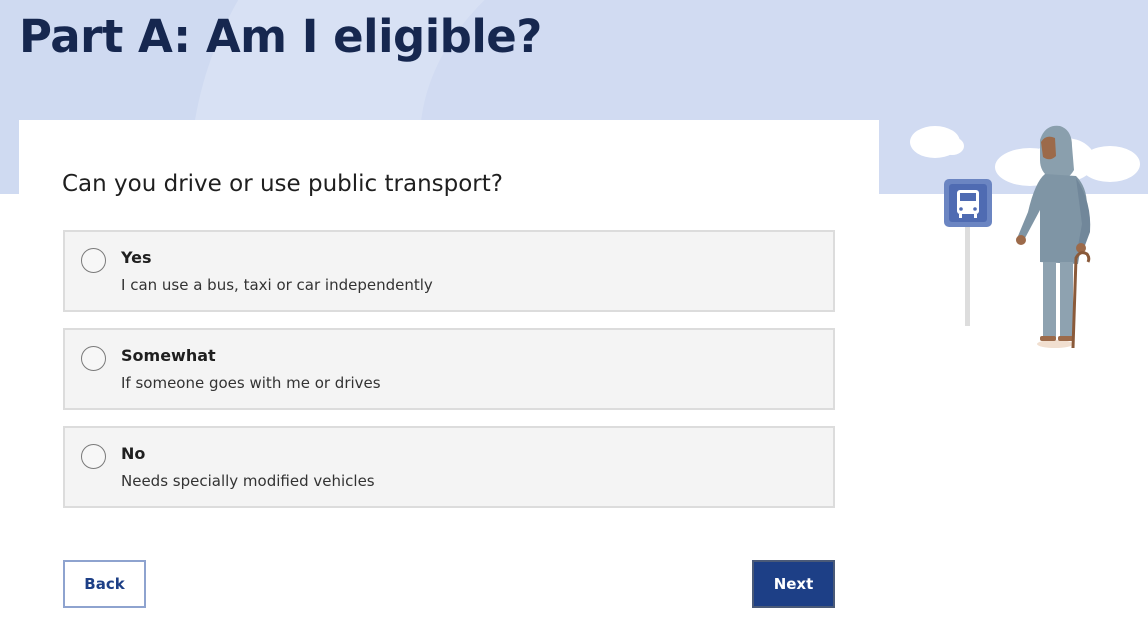  What do you see at coordinates (280, 36) in the screenshot?
I see `page-title: Part A: Am I eligible?` at bounding box center [280, 36].